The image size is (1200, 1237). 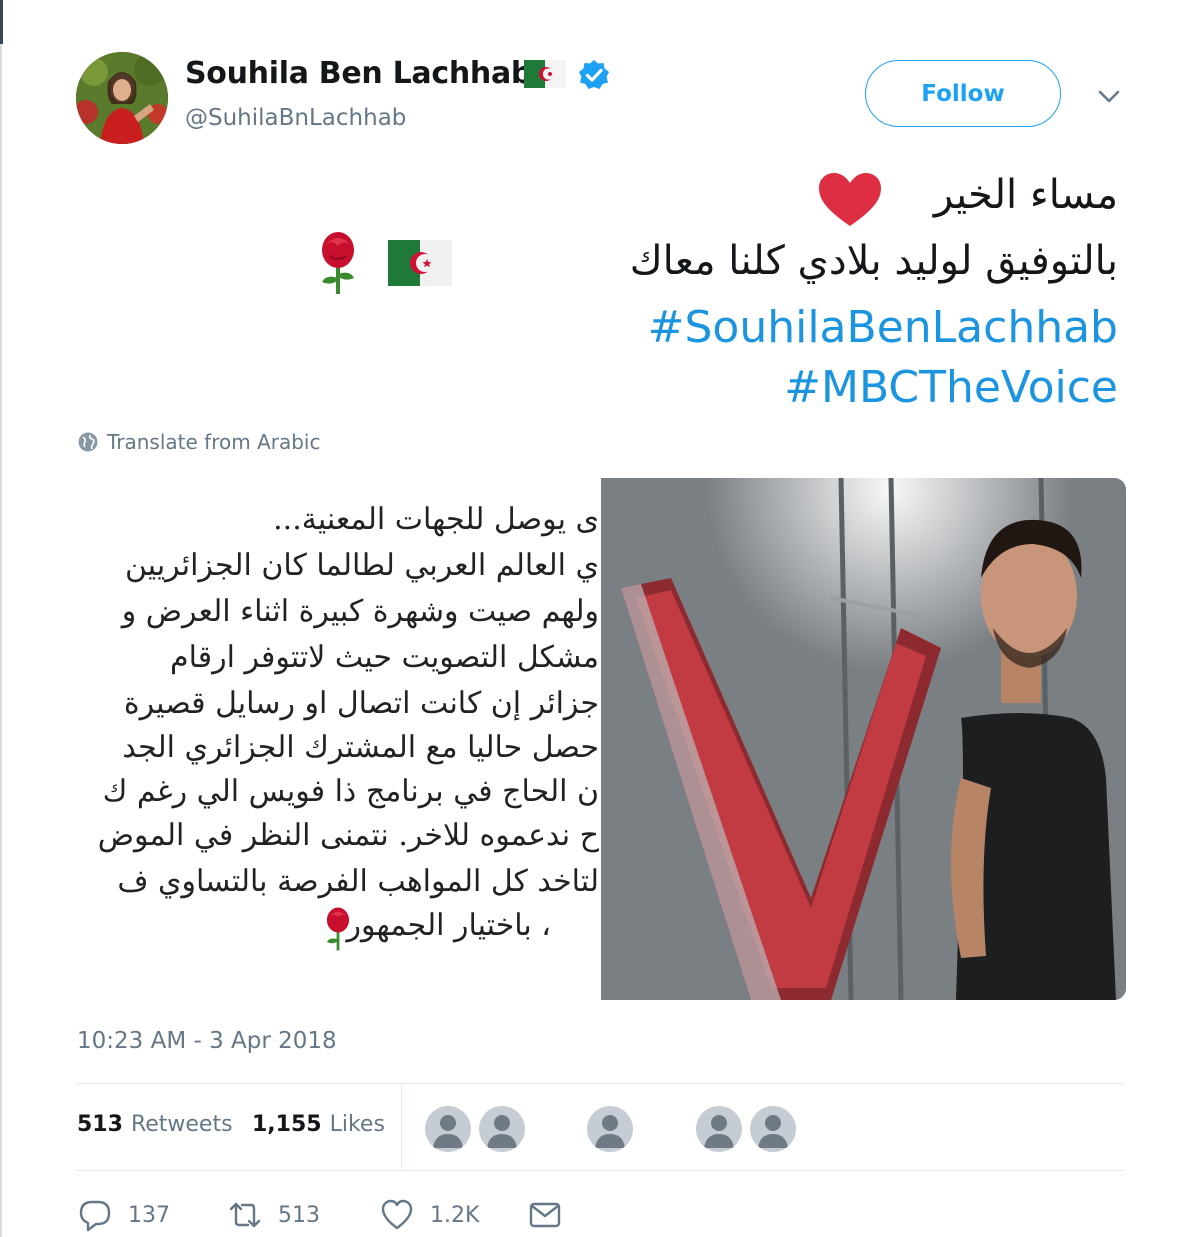 What do you see at coordinates (124, 1215) in the screenshot?
I see `reply-button: 137` at bounding box center [124, 1215].